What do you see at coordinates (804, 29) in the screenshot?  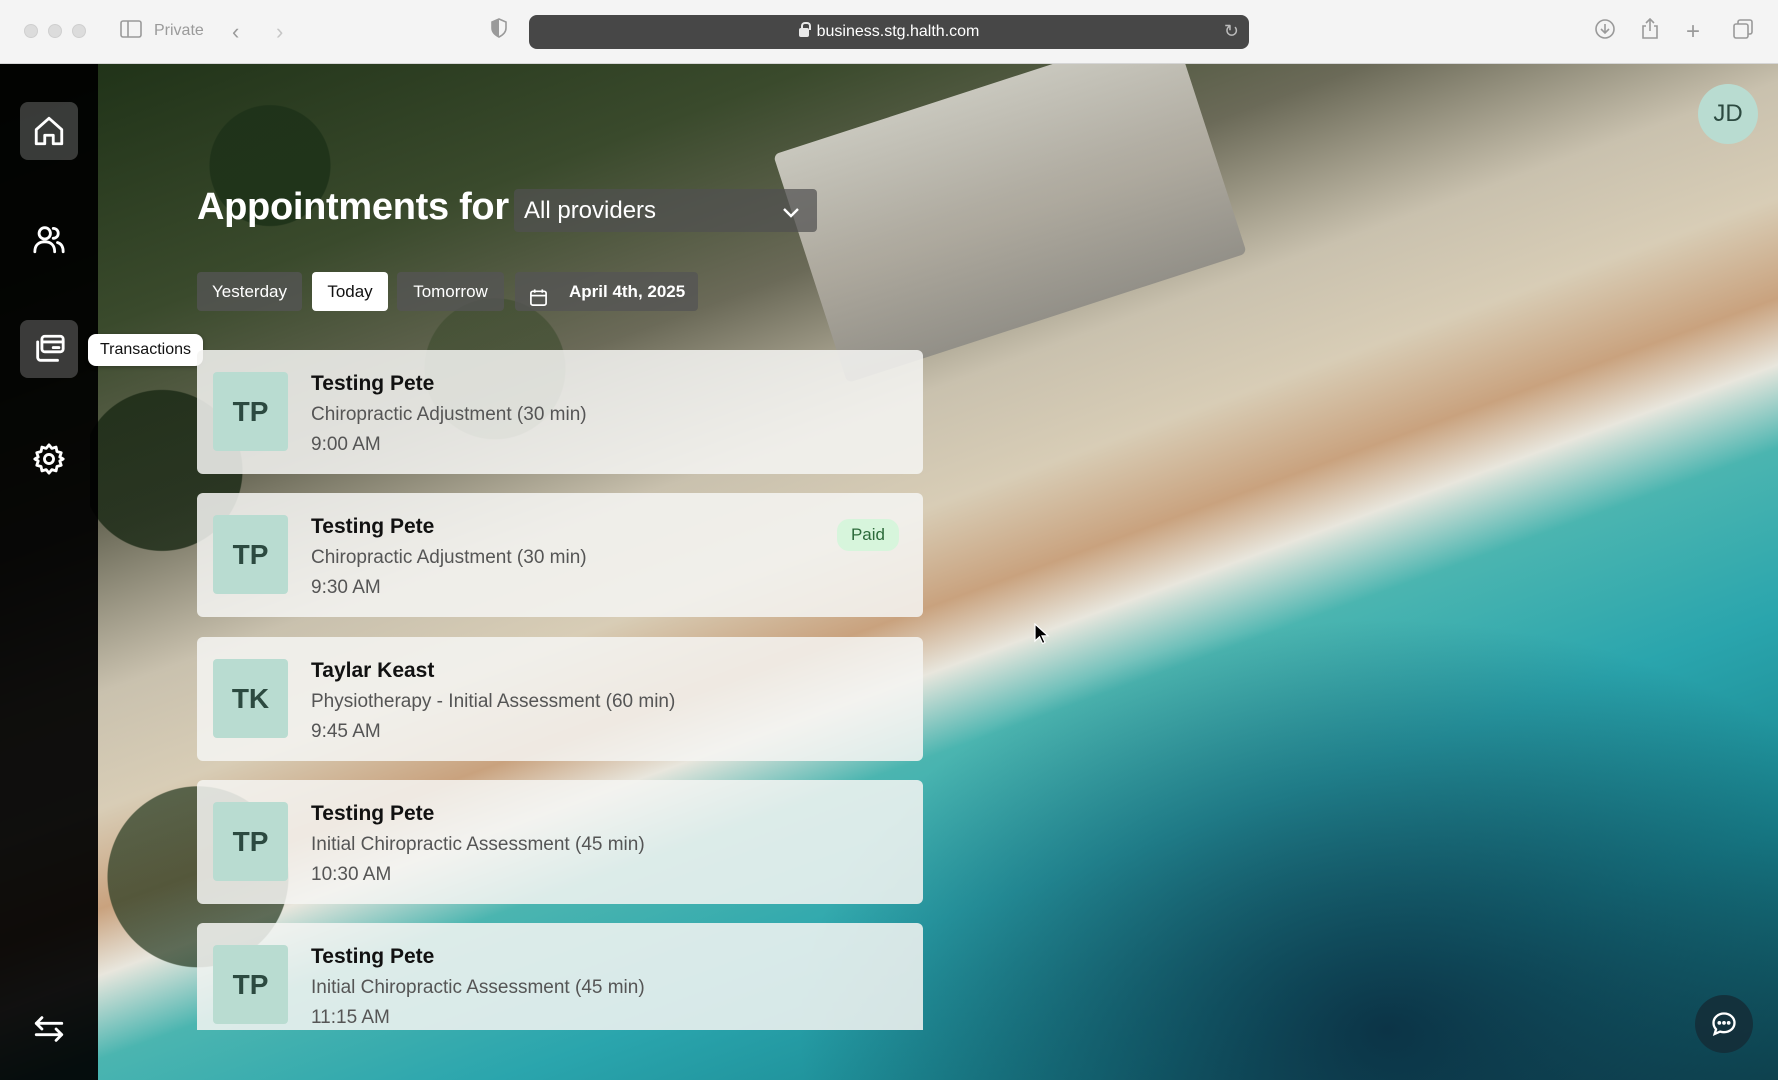 I see `lock-icon` at bounding box center [804, 29].